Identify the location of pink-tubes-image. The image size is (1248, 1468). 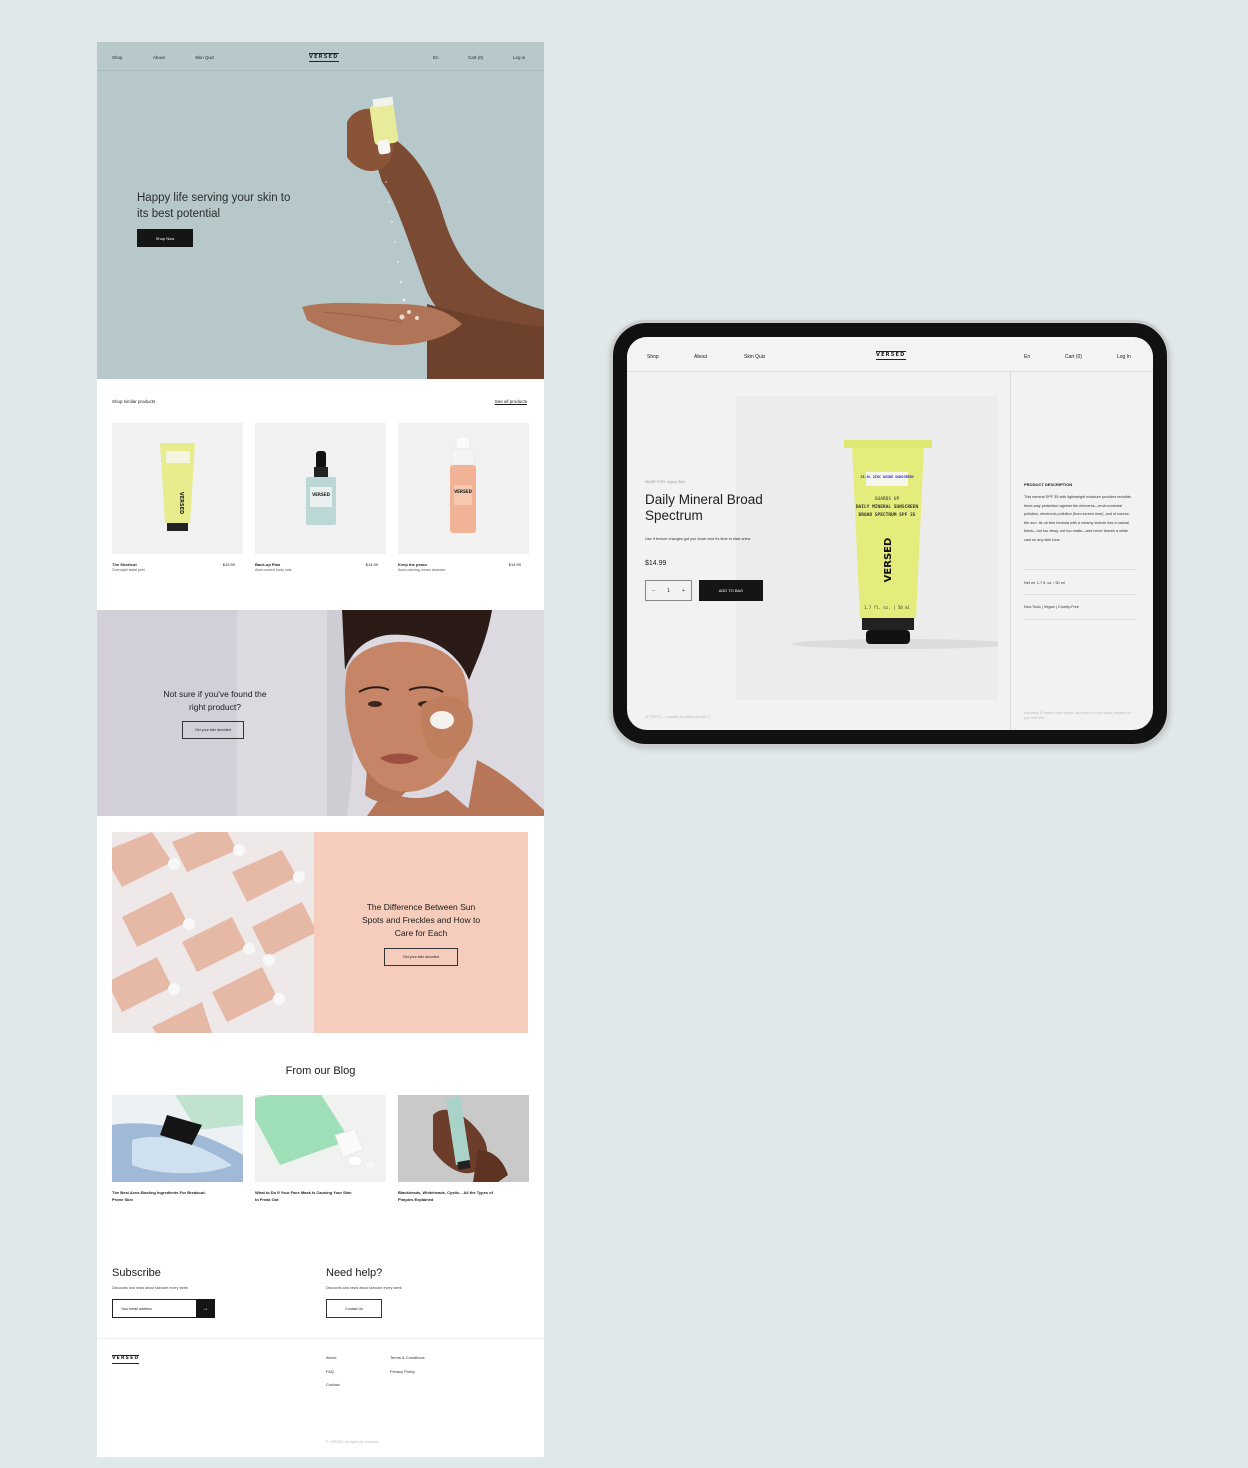
(213, 932).